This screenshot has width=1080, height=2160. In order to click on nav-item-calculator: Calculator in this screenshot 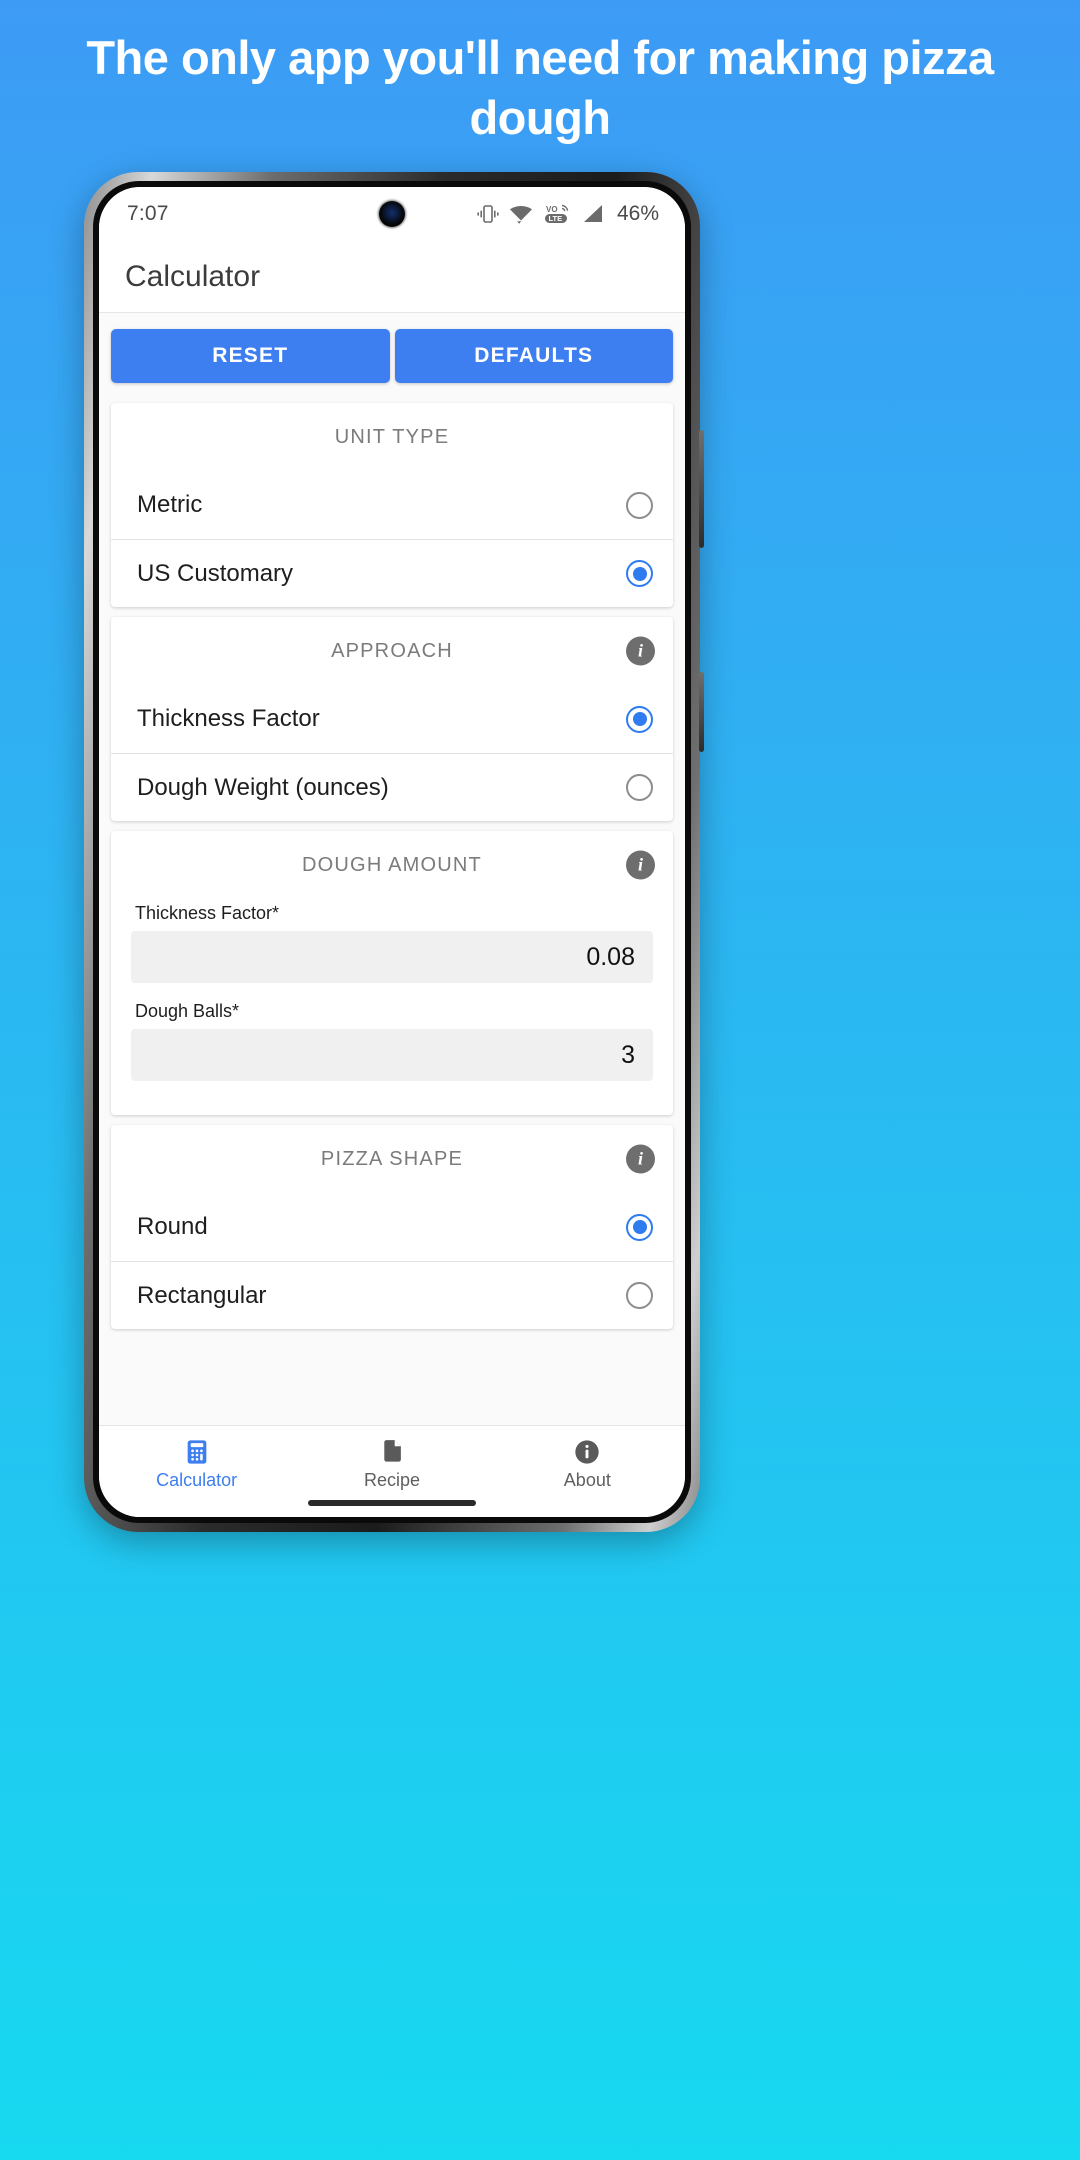, I will do `click(196, 1464)`.